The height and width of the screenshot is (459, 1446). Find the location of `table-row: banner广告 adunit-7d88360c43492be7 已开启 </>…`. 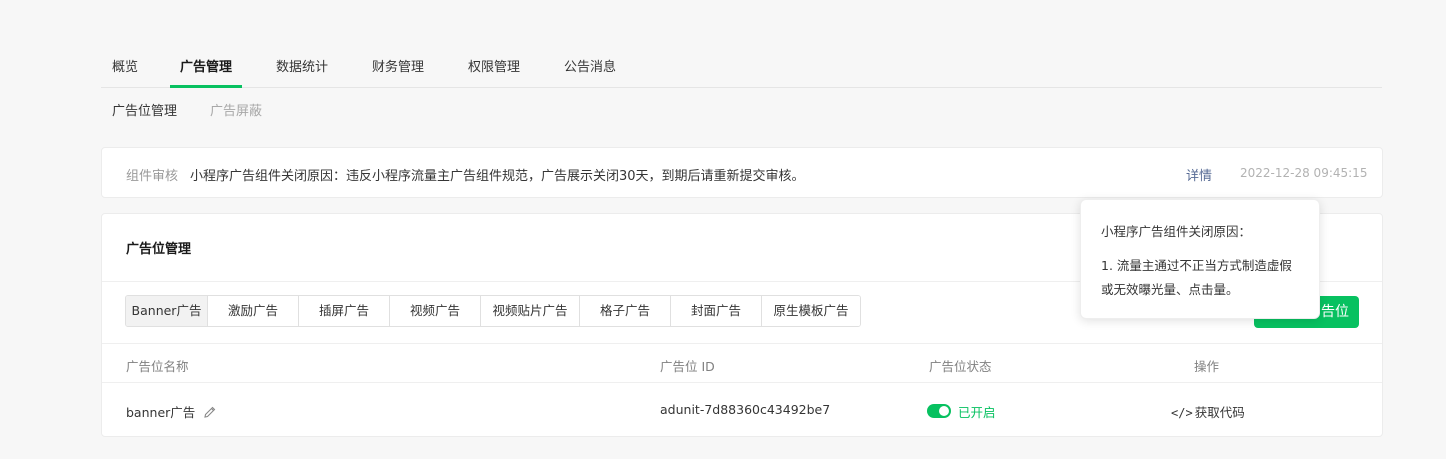

table-row: banner广告 adunit-7d88360c43492be7 已开启 </>… is located at coordinates (742, 410).